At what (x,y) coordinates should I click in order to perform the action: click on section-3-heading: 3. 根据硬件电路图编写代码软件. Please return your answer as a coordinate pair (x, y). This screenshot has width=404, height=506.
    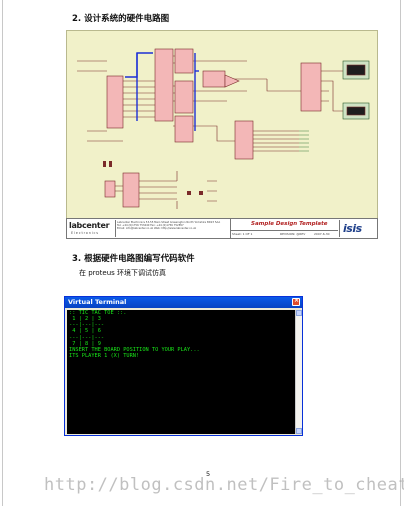
    Looking at the image, I should click on (133, 259).